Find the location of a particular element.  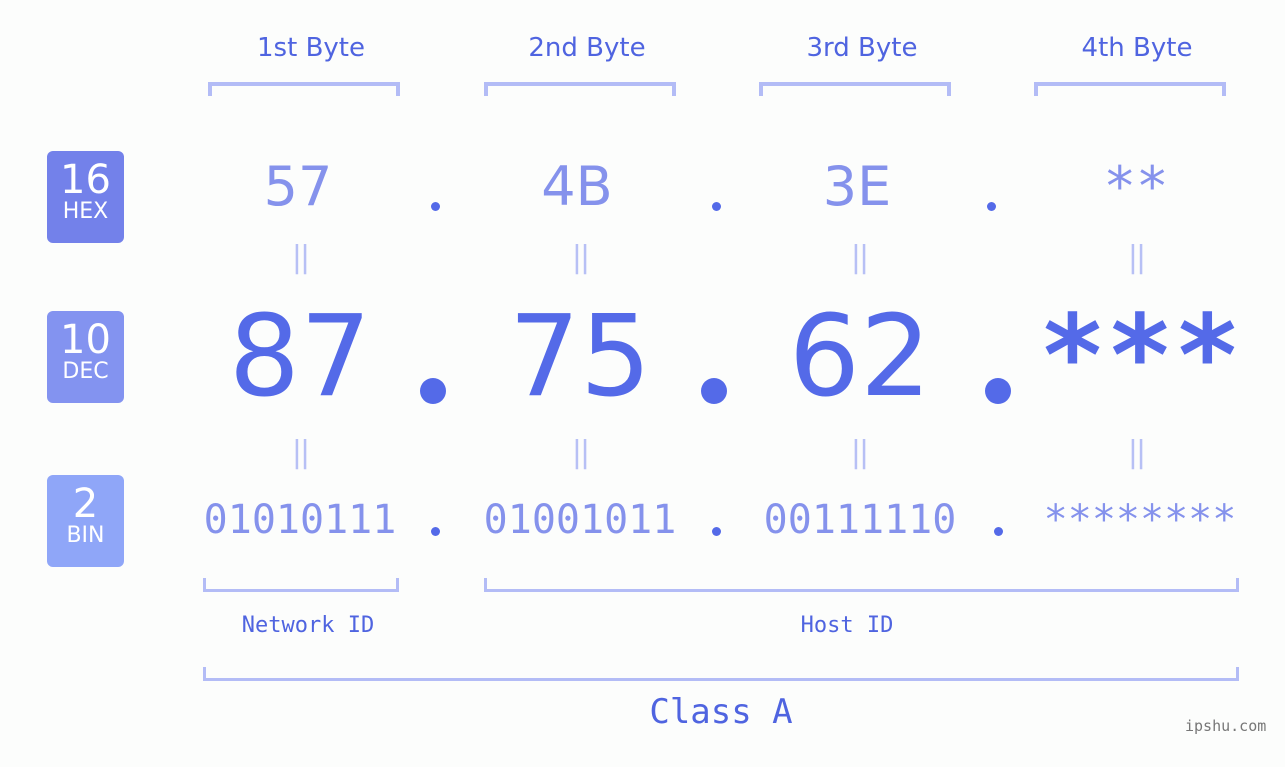

hex-badge: 16 HEX is located at coordinates (85, 197).